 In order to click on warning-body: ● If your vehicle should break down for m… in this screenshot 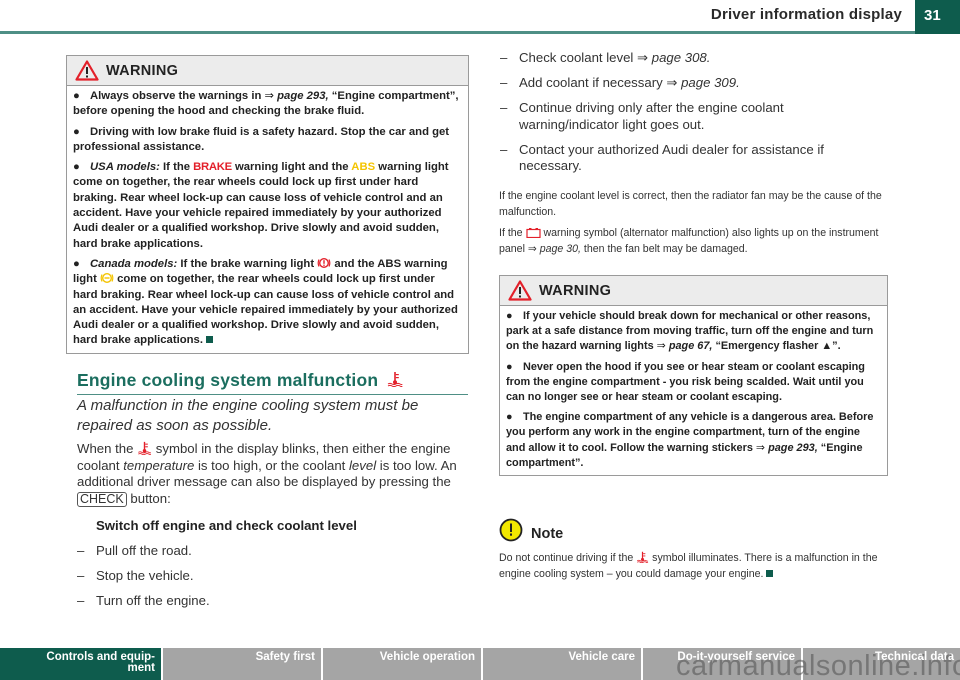, I will do `click(693, 390)`.